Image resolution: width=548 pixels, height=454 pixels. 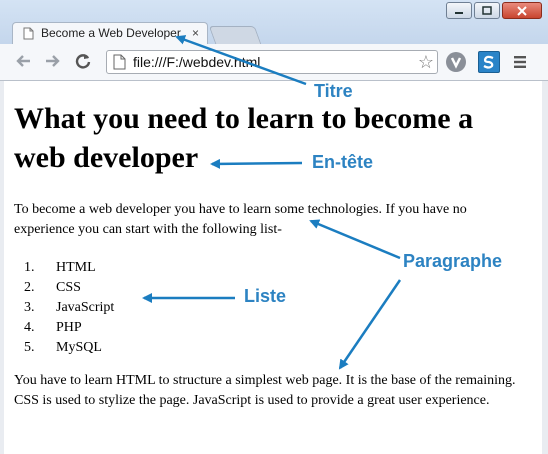 I want to click on menu-icon, so click(x=520, y=62).